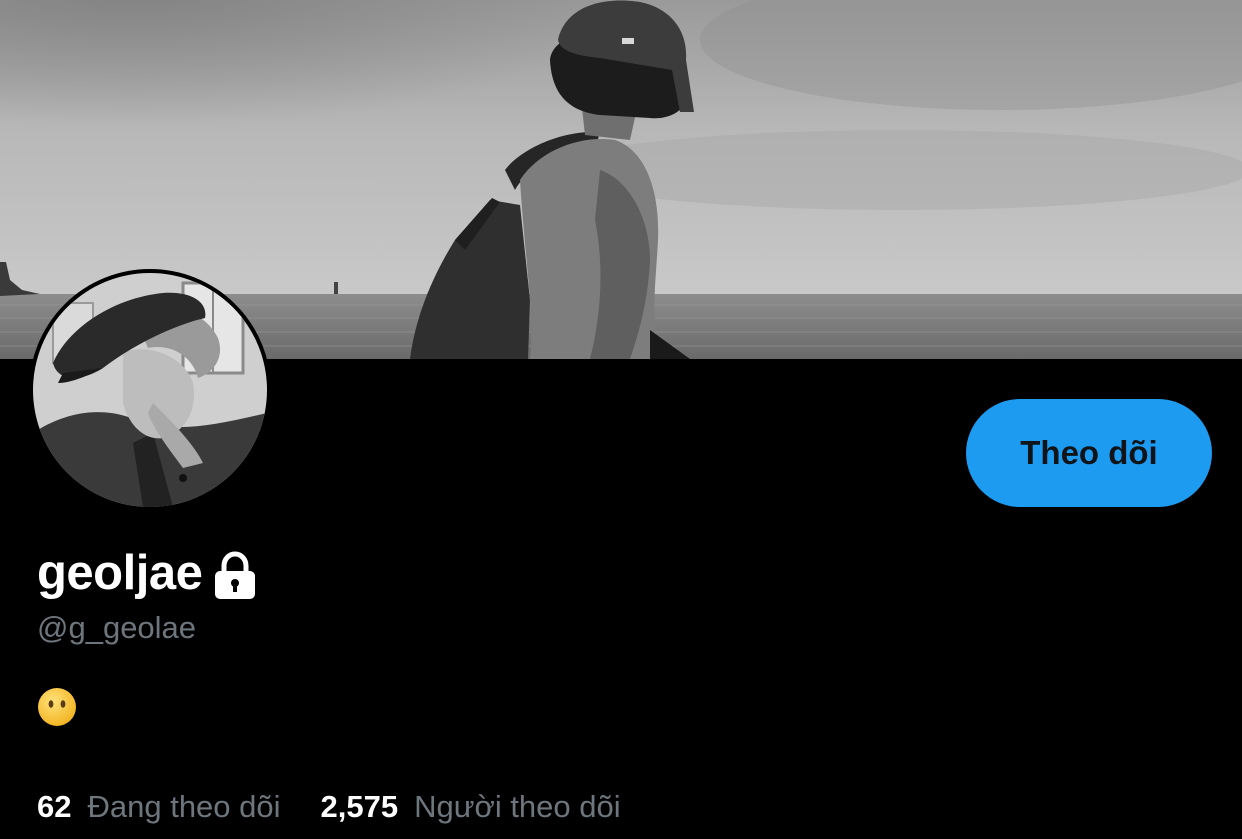  I want to click on bio-emoji-face-without-mouth, so click(57, 707).